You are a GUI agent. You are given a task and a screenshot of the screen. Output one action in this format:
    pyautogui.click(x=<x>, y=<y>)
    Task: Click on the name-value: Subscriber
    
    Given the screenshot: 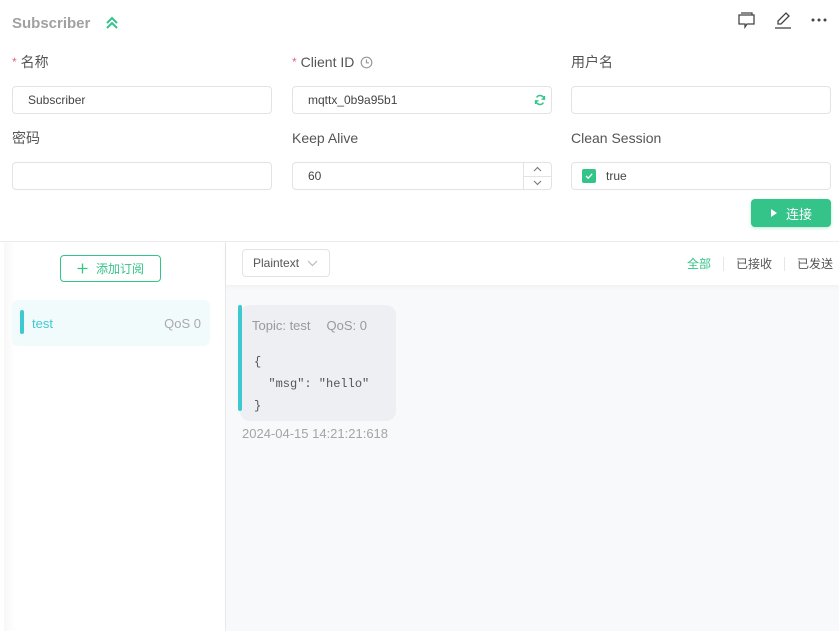 What is the action you would take?
    pyautogui.click(x=57, y=100)
    